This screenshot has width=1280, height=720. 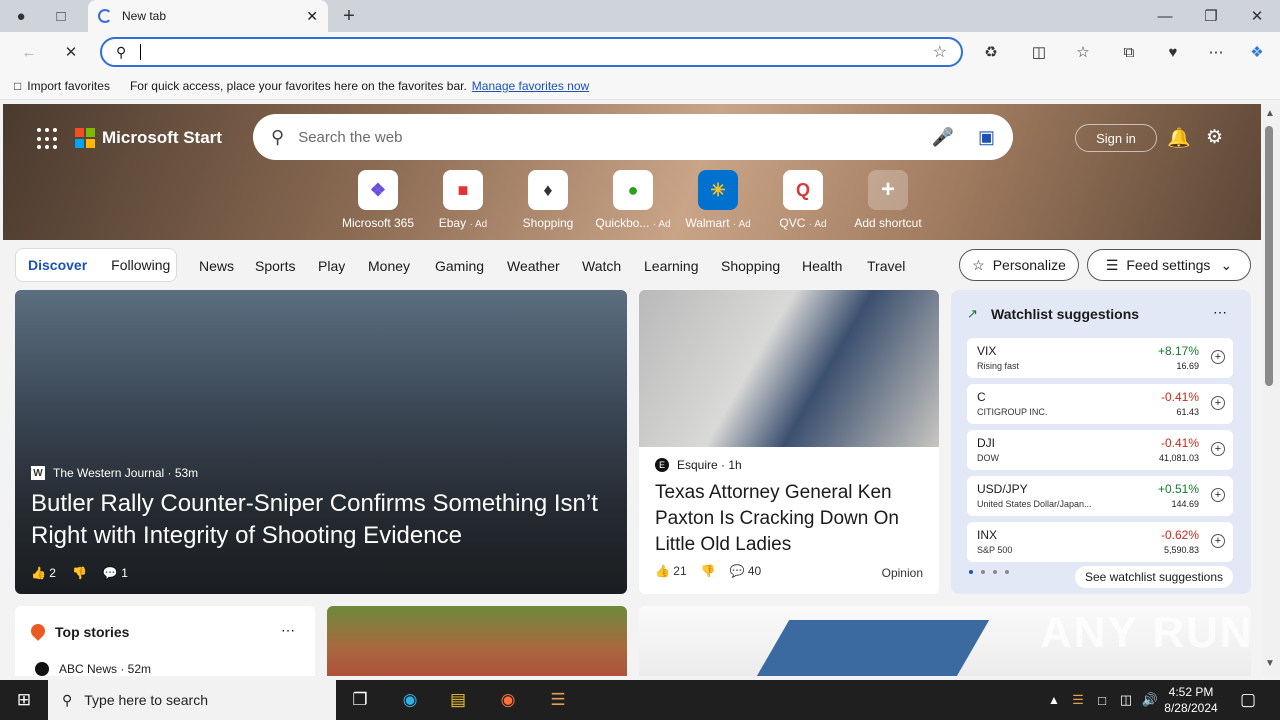 What do you see at coordinates (940, 52) in the screenshot?
I see `favorite-star-icon: ☆` at bounding box center [940, 52].